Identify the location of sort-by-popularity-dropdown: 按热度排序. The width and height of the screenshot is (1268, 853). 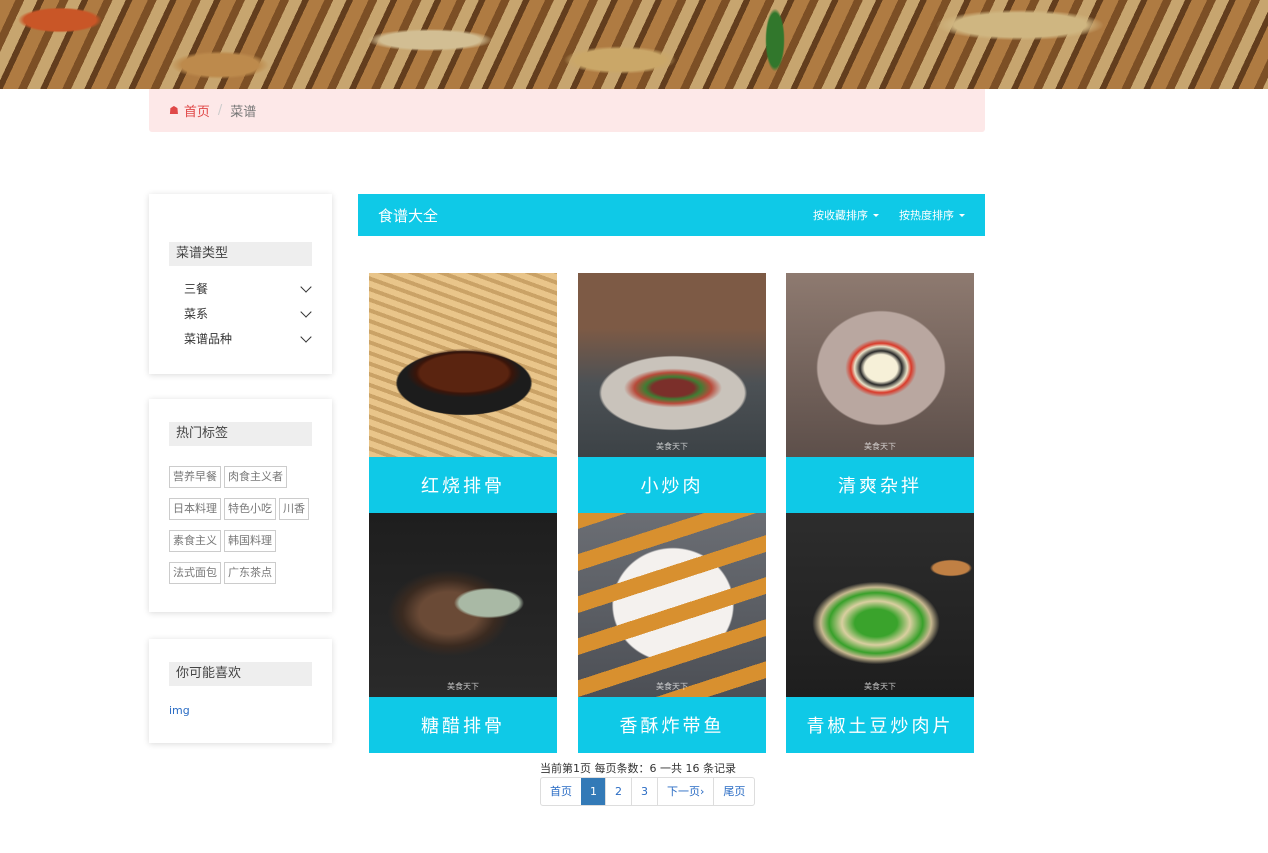
(932, 215).